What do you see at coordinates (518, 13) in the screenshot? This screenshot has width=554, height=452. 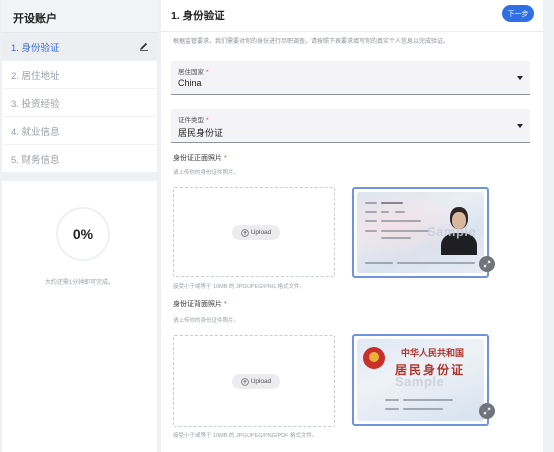 I see `next-button: 下一步` at bounding box center [518, 13].